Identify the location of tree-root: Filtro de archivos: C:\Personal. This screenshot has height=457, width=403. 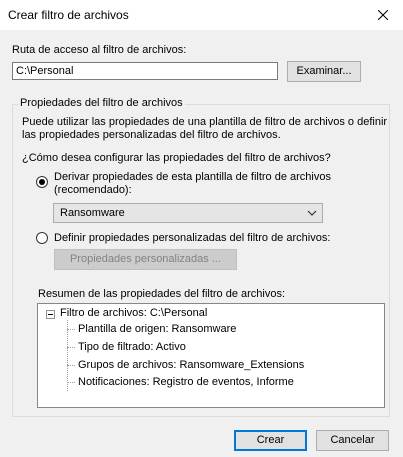
(134, 313).